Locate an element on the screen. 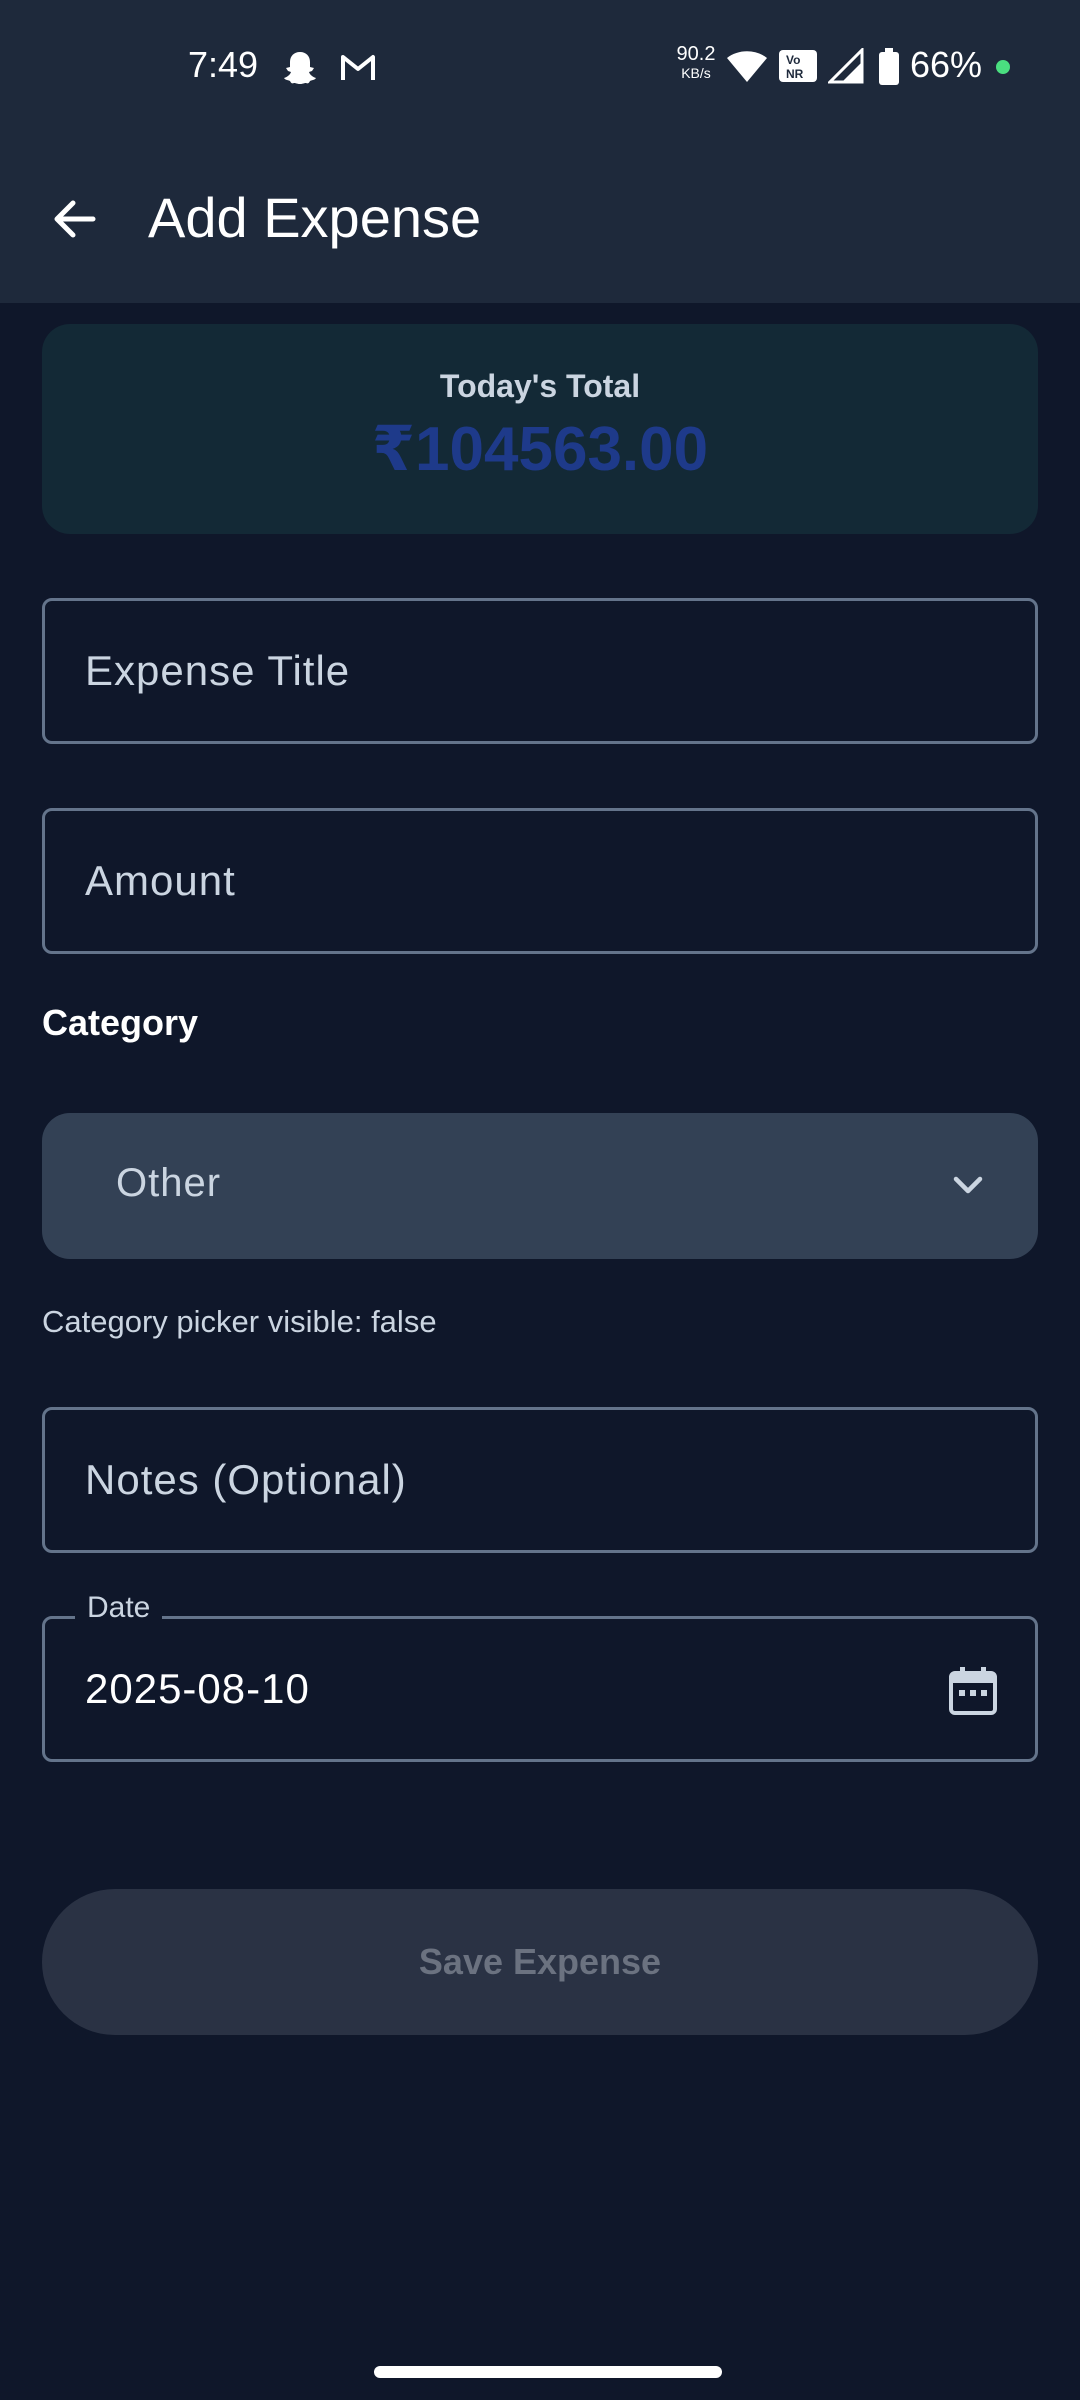  date-value: 2025-08-10 is located at coordinates (197, 1688).